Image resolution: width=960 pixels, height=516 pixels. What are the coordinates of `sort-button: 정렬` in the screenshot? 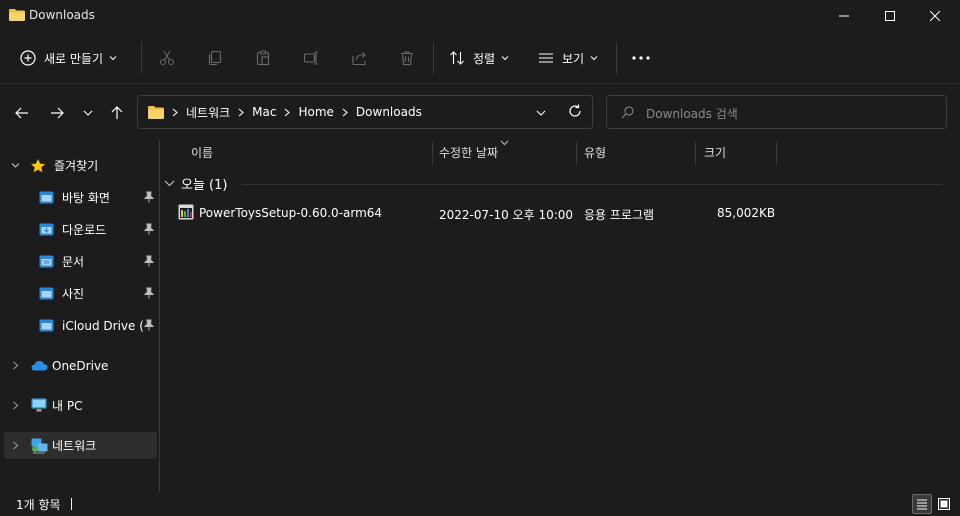 It's located at (479, 58).